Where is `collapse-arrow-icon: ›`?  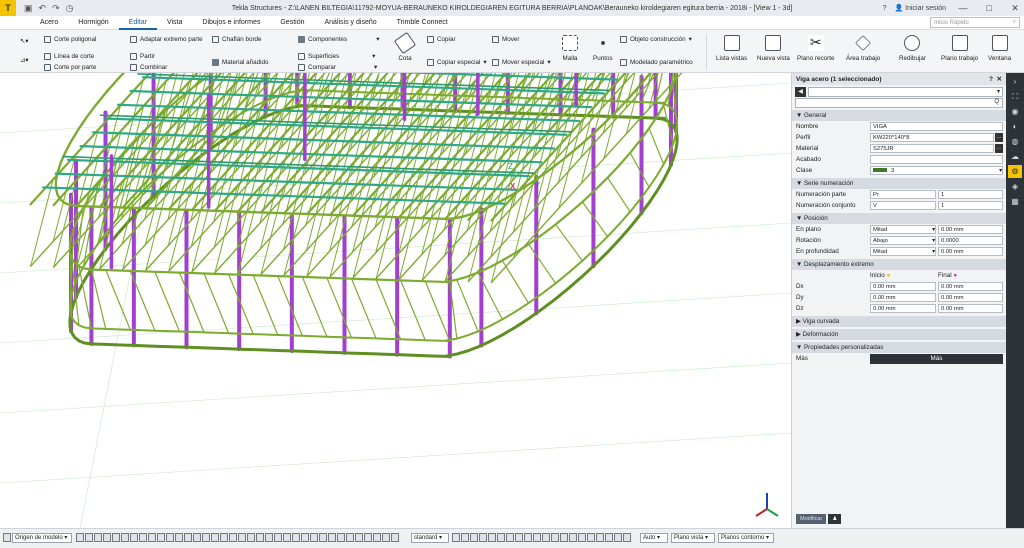 collapse-arrow-icon: › is located at coordinates (1015, 81).